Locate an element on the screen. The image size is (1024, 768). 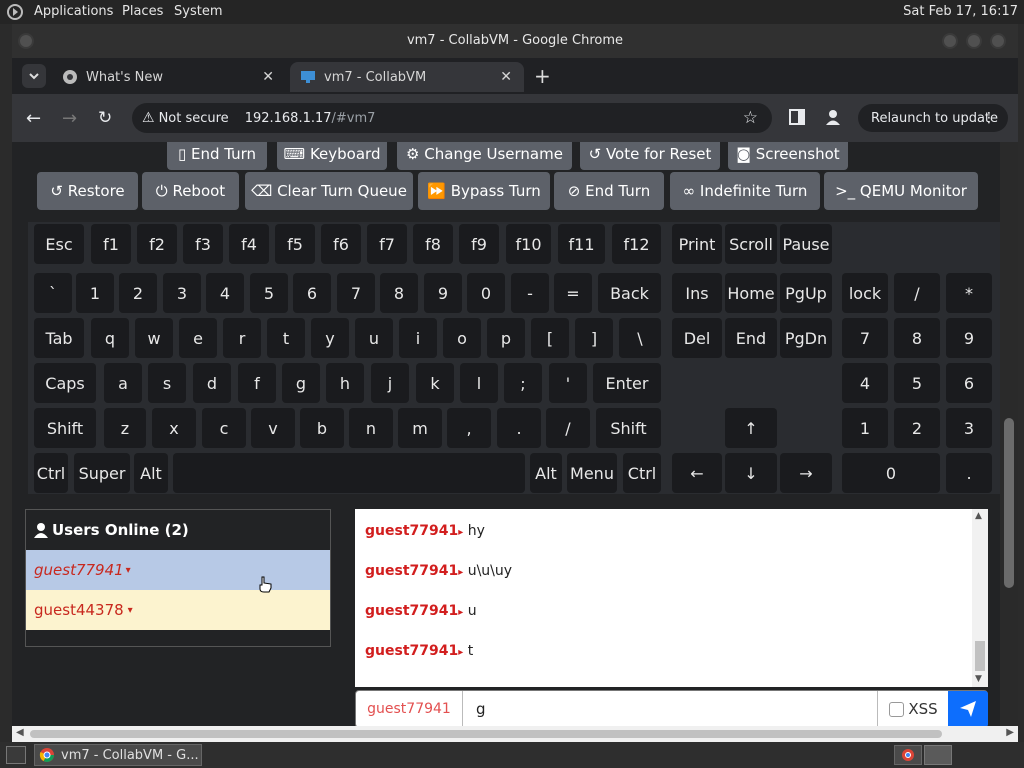
key-rbracket: ] is located at coordinates (594, 338).